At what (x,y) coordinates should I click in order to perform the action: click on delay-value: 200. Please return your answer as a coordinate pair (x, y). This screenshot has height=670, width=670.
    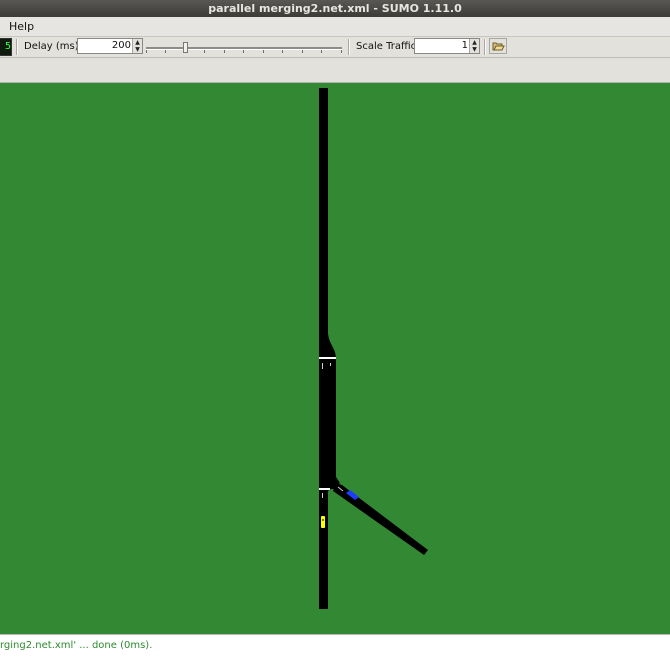
    Looking at the image, I should click on (121, 45).